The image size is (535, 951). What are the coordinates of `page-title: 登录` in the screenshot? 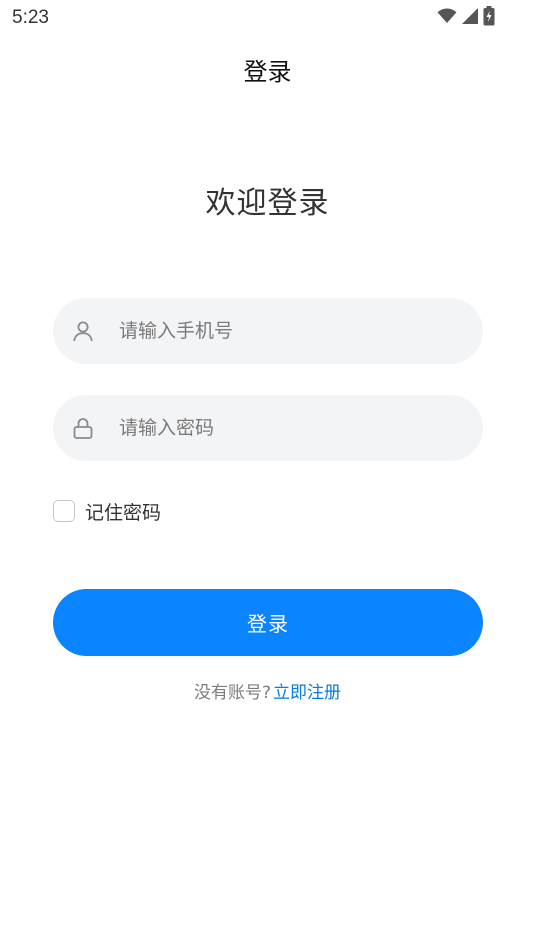 It's located at (267, 72).